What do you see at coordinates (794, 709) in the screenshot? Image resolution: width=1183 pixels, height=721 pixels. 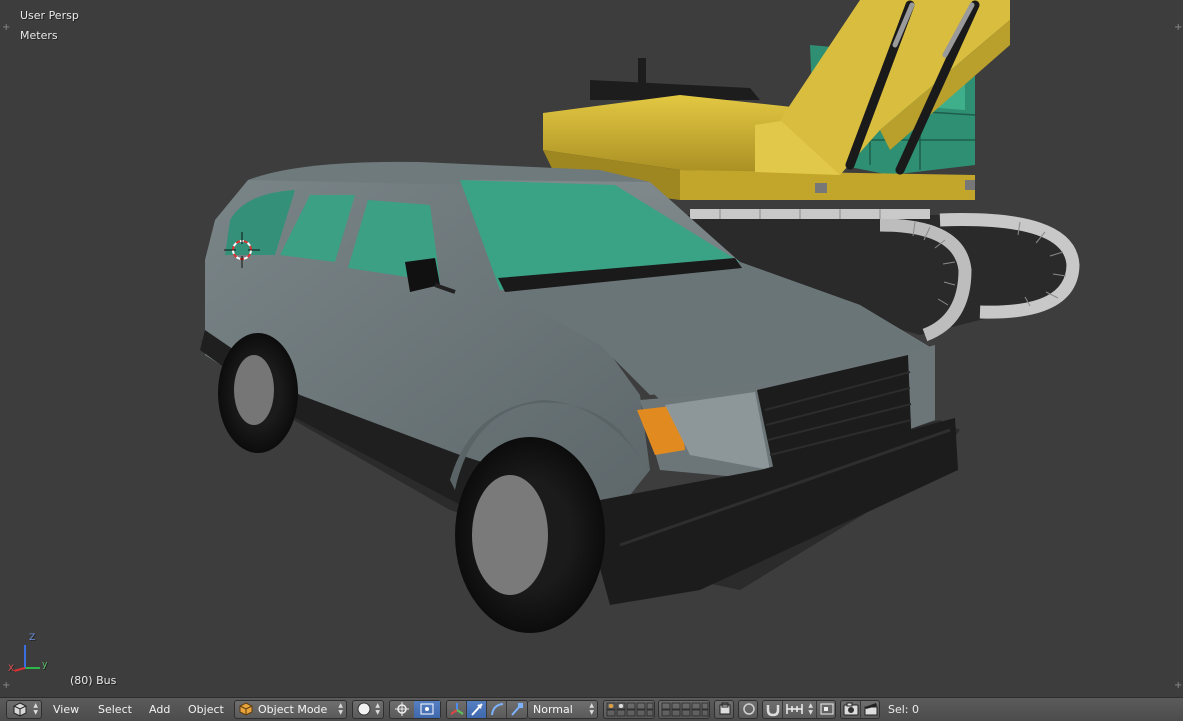 I see `snap-increment-icon` at bounding box center [794, 709].